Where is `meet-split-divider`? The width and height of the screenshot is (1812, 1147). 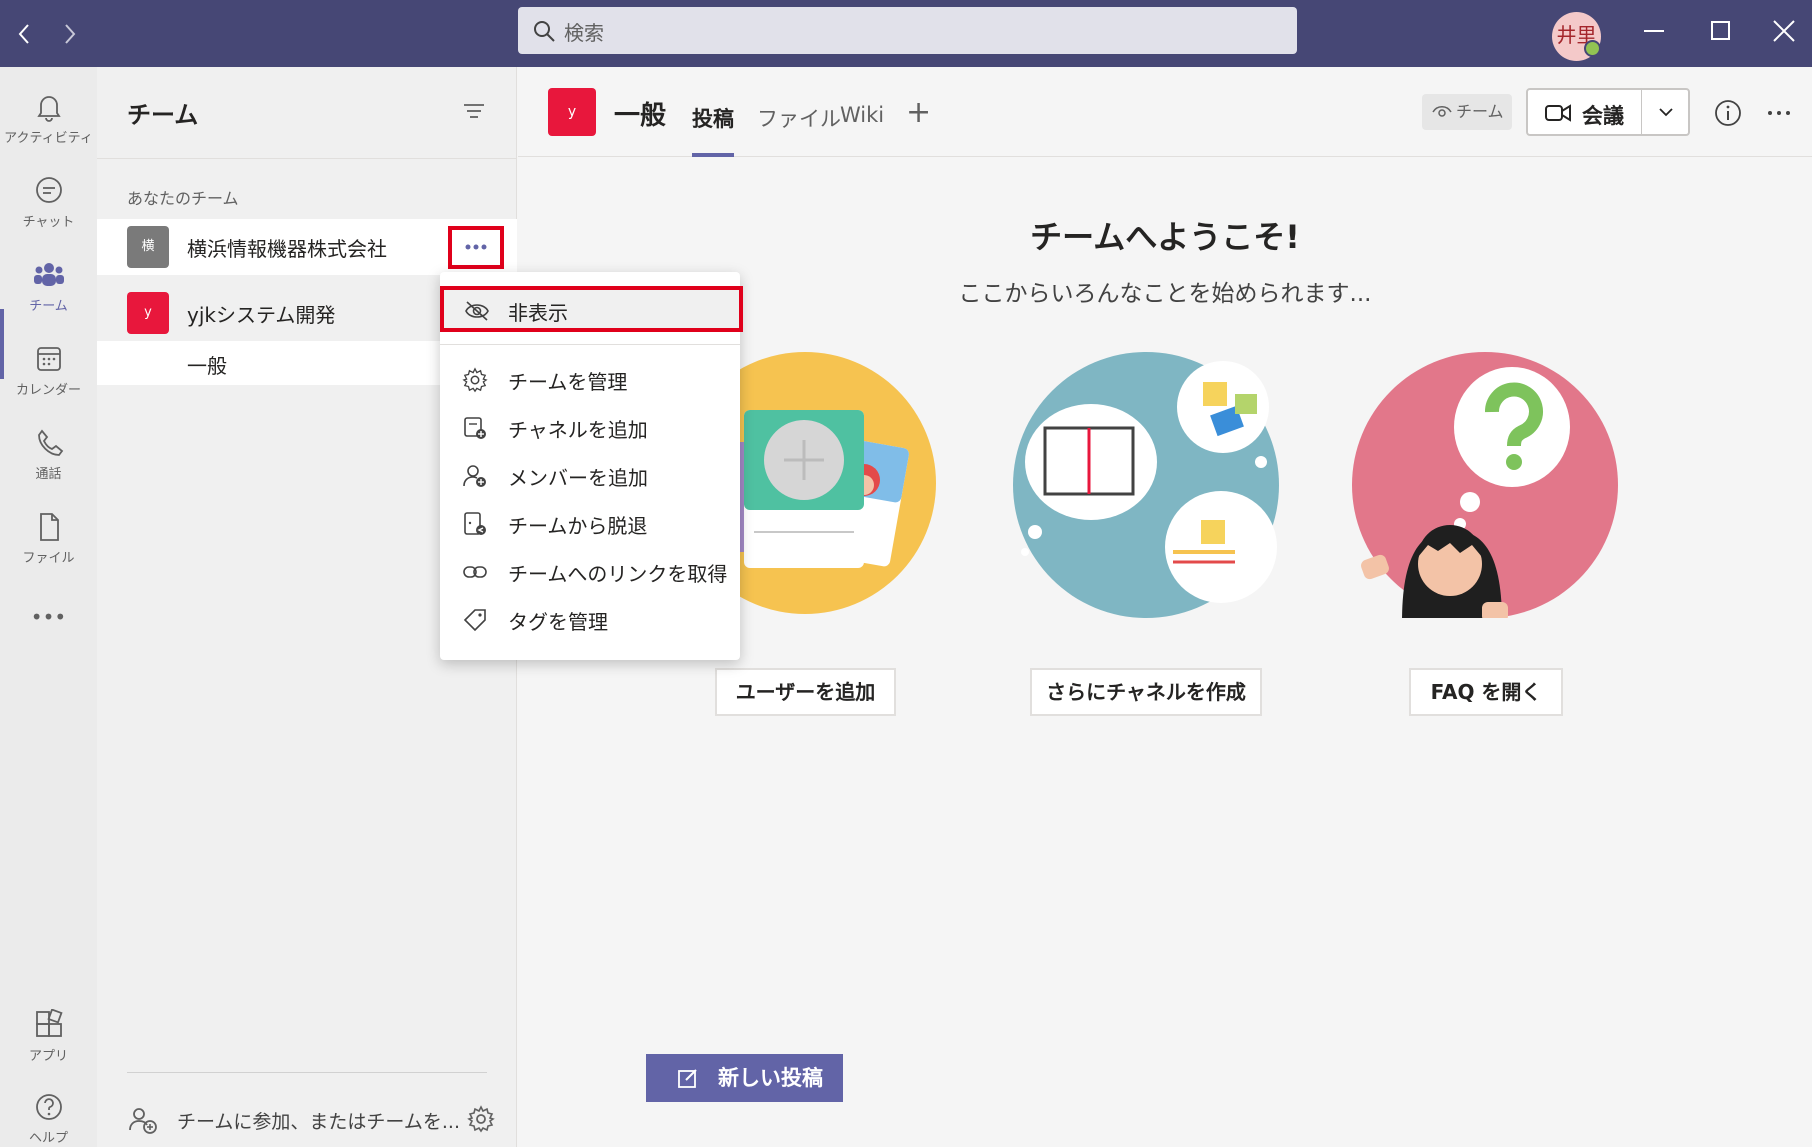 meet-split-divider is located at coordinates (1641, 112).